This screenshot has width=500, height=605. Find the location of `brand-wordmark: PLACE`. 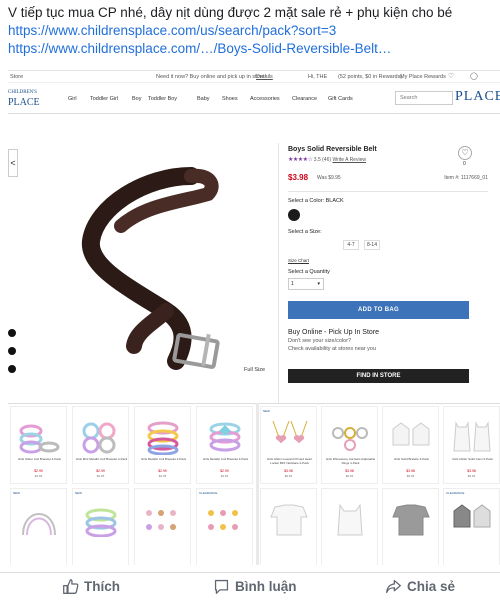

brand-wordmark: PLACE is located at coordinates (477, 96).